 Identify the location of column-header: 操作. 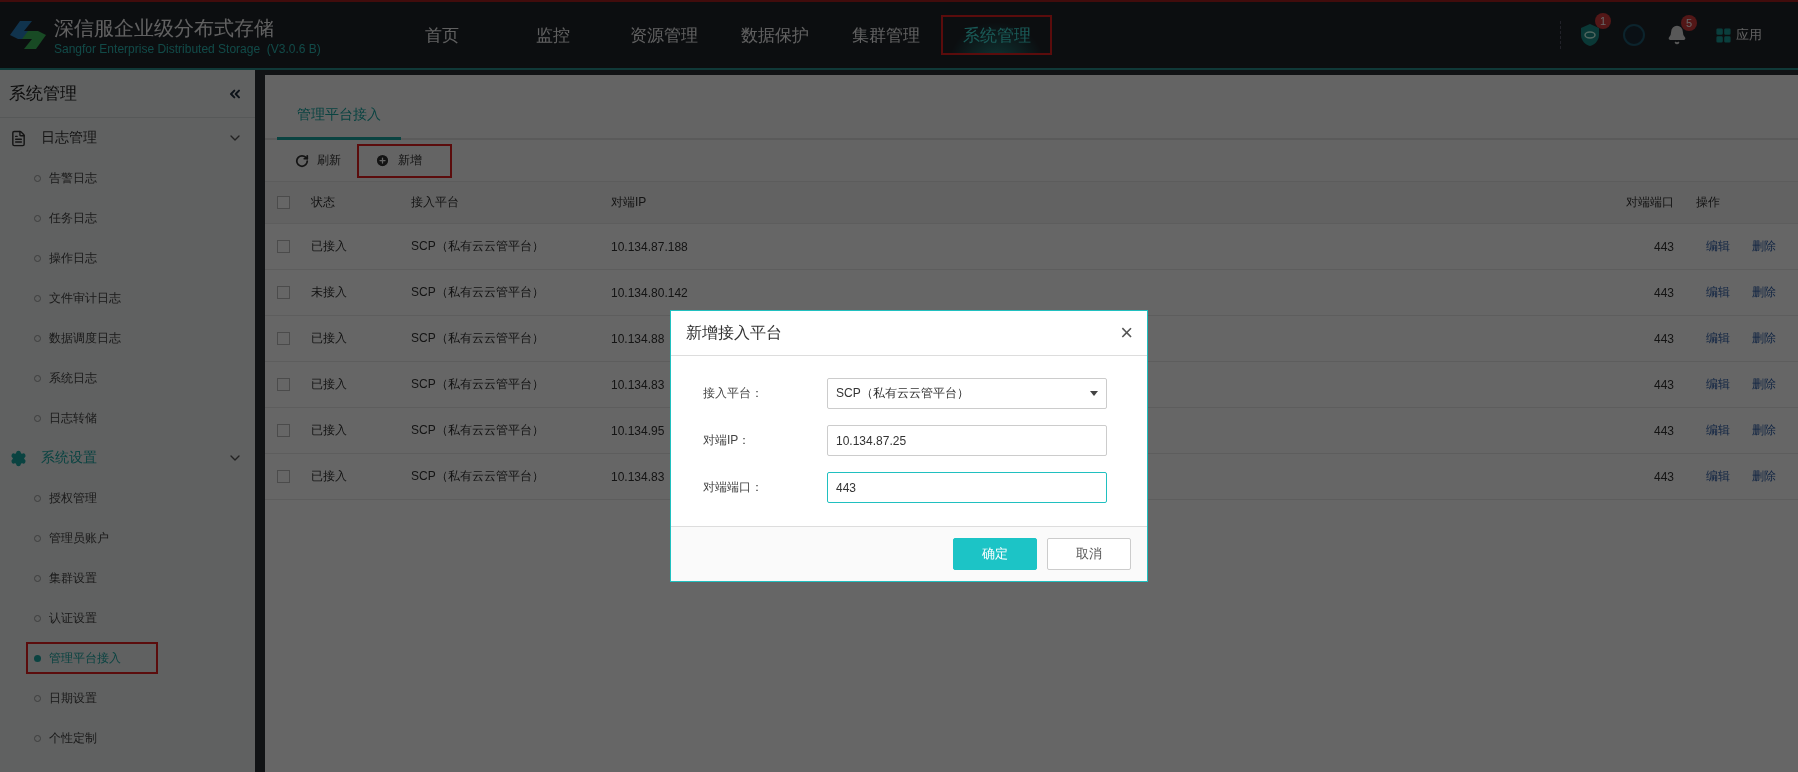
(1708, 202).